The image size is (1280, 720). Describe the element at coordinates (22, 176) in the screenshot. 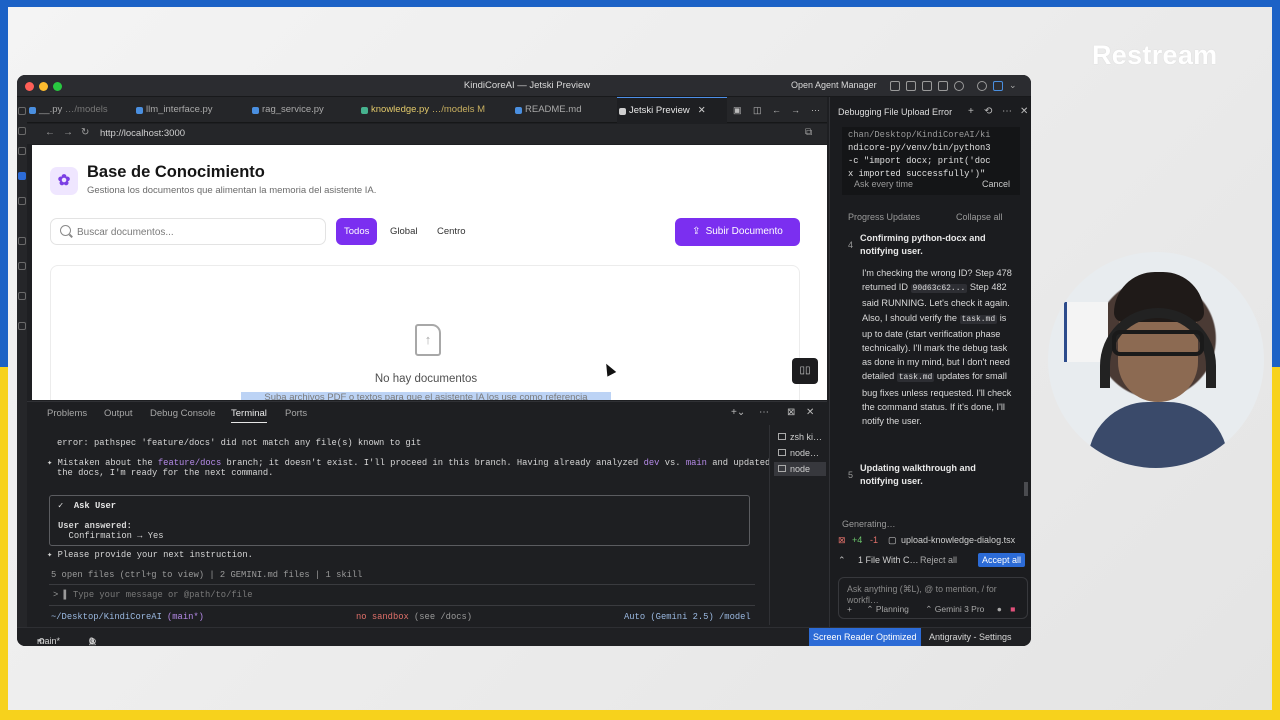

I see `extensions-icon` at that location.